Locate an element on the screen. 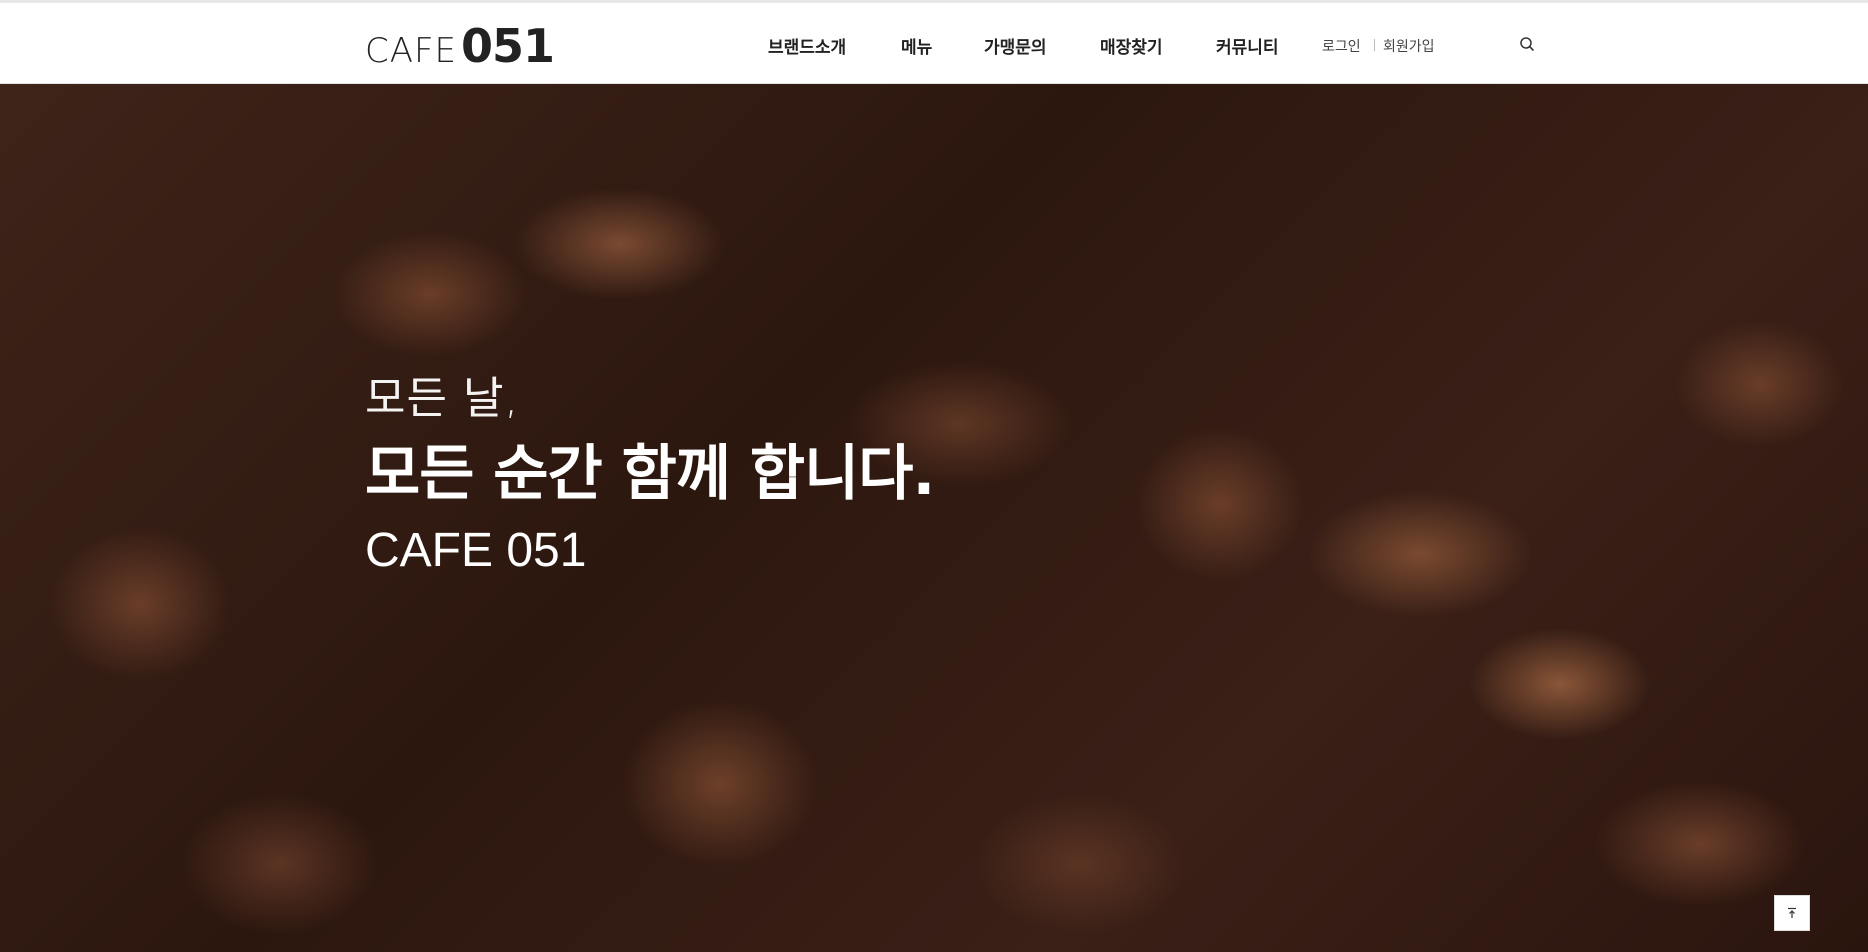 Image resolution: width=1868 pixels, height=952 pixels. login-link: 로그인 is located at coordinates (1341, 46).